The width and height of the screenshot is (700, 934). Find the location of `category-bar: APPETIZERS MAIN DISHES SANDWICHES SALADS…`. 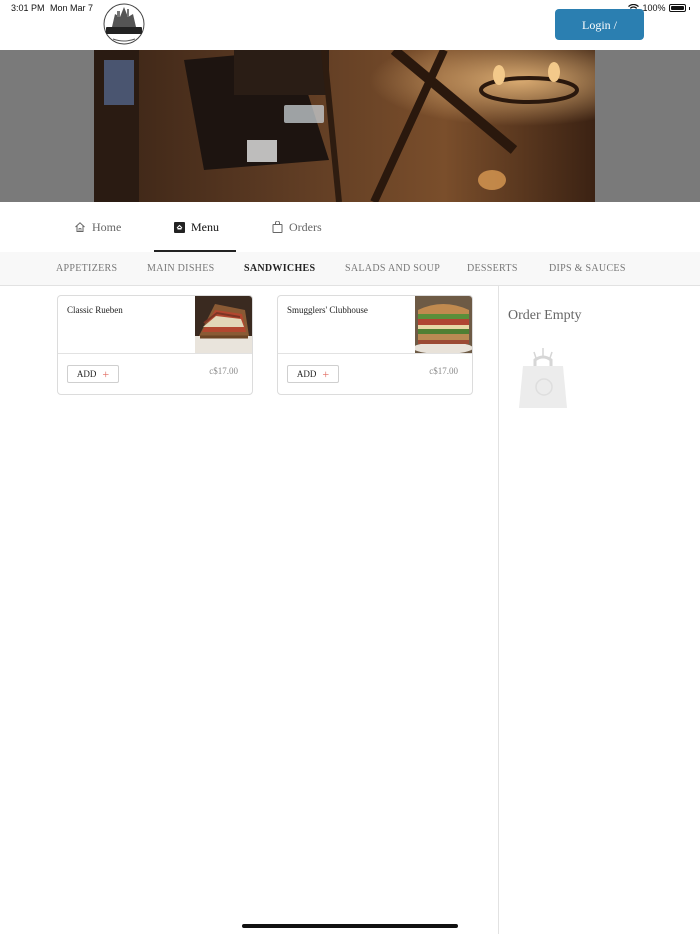

category-bar: APPETIZERS MAIN DISHES SANDWICHES SALADS… is located at coordinates (350, 269).